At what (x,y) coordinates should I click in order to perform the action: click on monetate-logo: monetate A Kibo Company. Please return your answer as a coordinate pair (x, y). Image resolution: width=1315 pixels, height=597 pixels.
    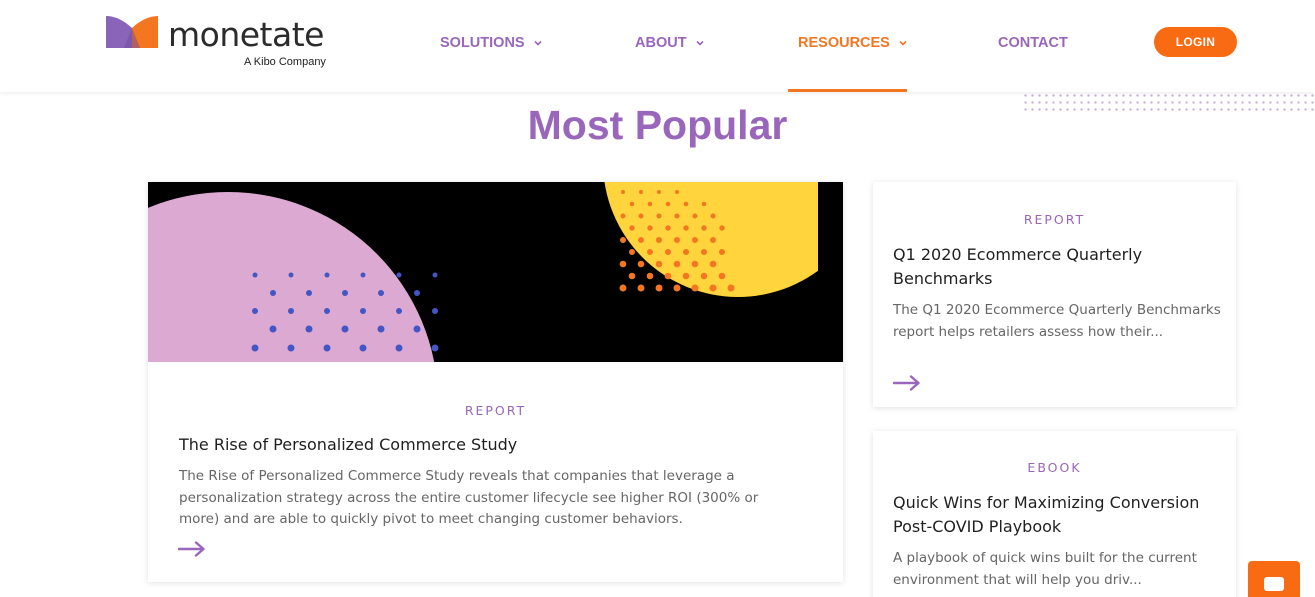
    Looking at the image, I should click on (226, 44).